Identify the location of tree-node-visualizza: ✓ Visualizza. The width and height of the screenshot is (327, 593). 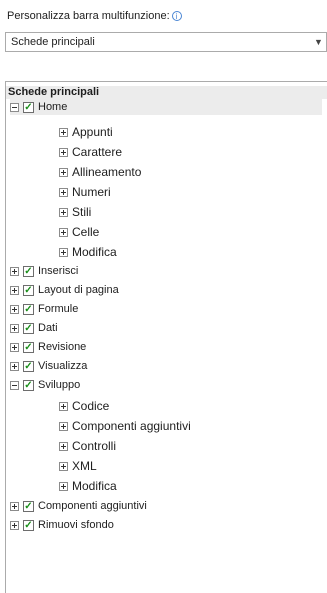
(48, 366).